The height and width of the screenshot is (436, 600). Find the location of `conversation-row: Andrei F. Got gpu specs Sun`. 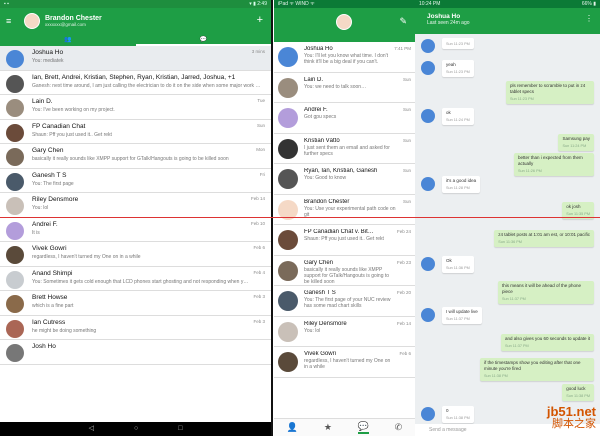

conversation-row: Andrei F. Got gpu specs Sun is located at coordinates (344, 118).